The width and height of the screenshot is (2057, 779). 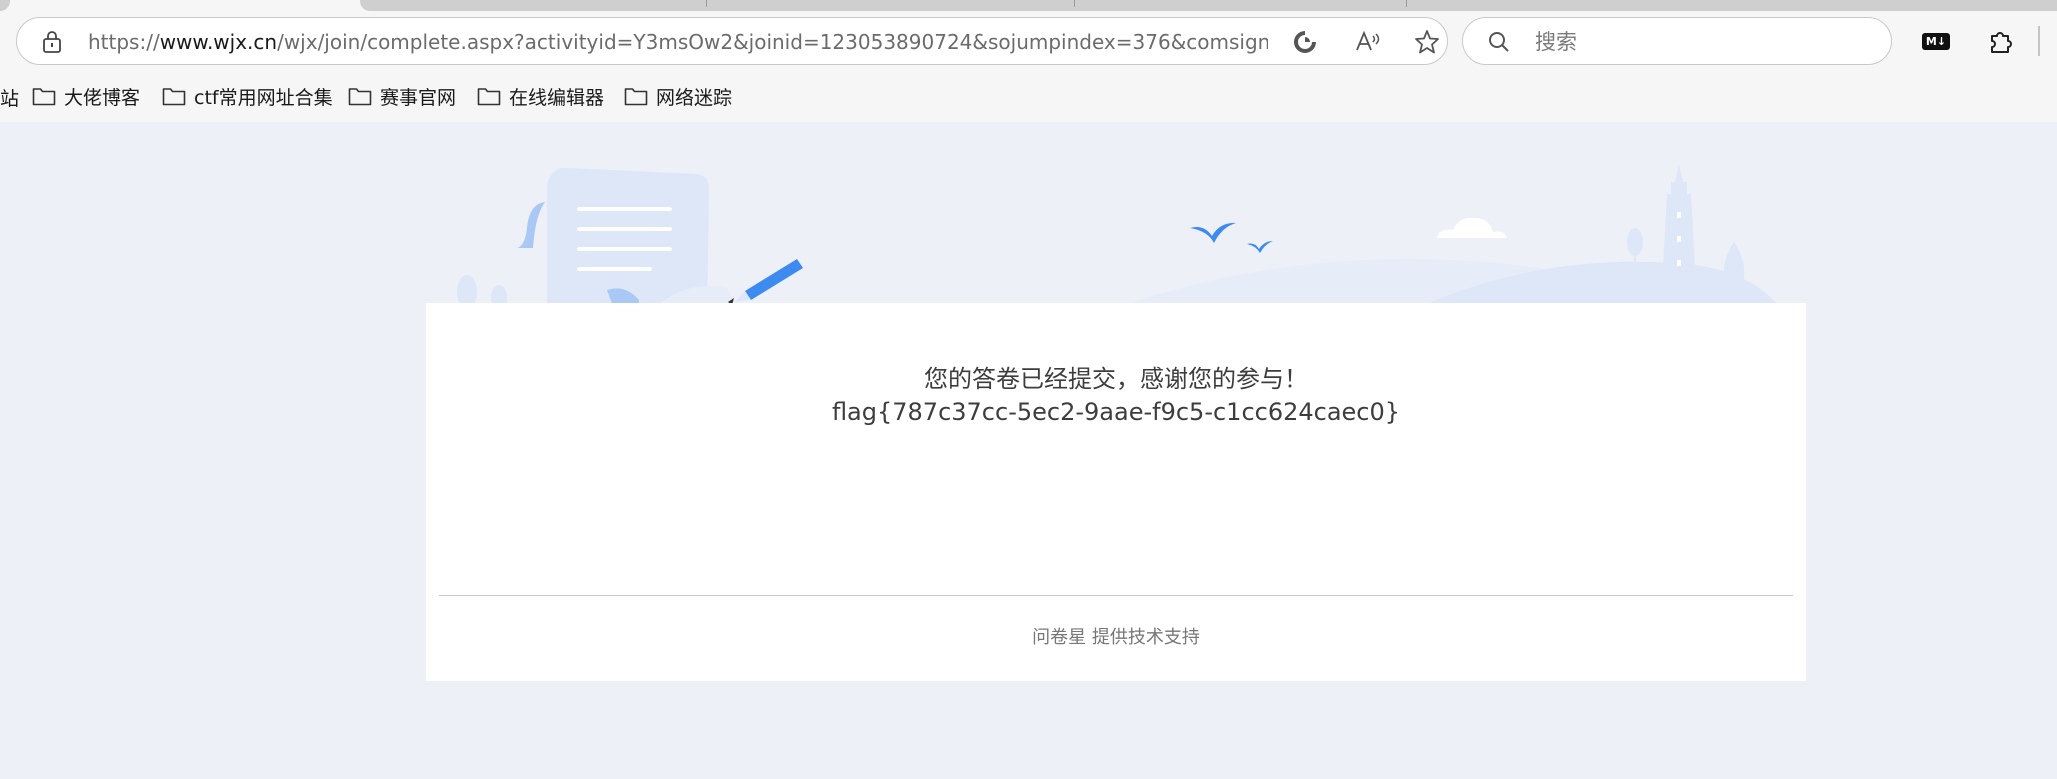 What do you see at coordinates (557, 97) in the screenshot?
I see `bookmark-label: 在线编辑器` at bounding box center [557, 97].